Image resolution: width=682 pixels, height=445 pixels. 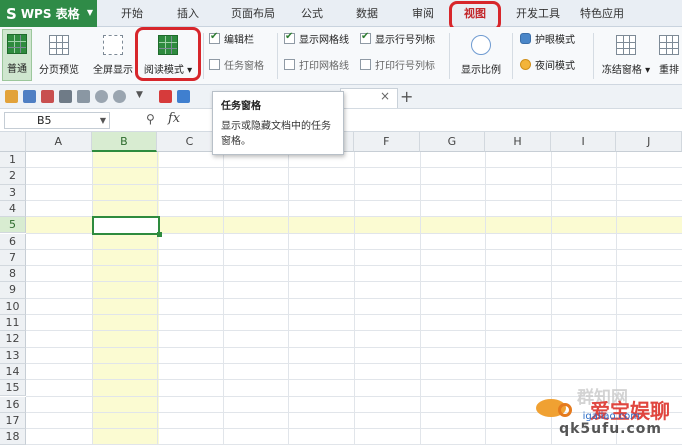 I want to click on row-header-1: 1, so click(x=13, y=160).